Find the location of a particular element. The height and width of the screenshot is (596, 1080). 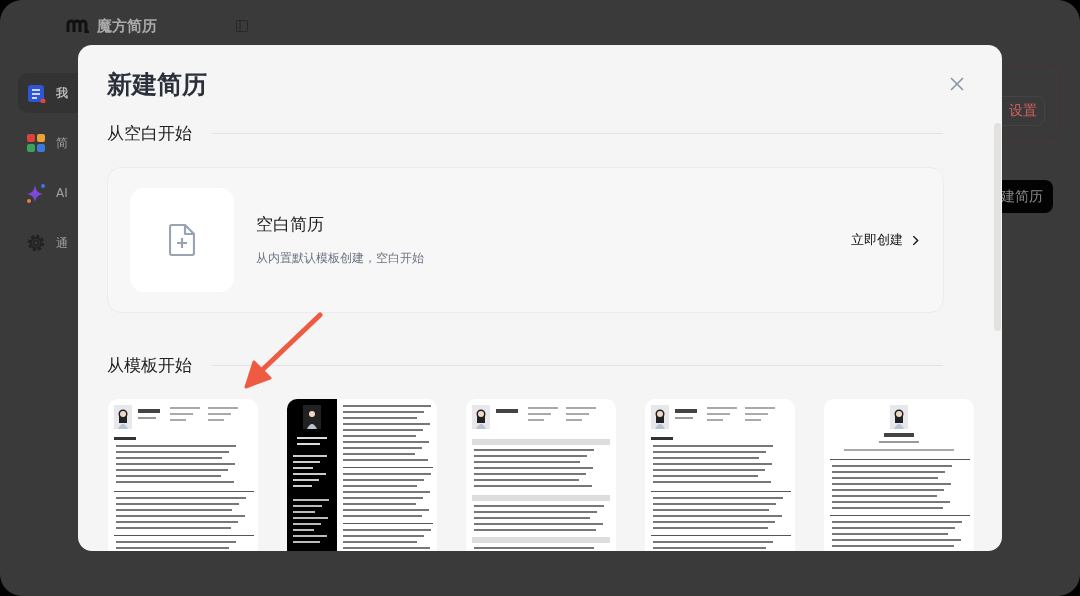

card-subtitle: 从内置默认模板创建，空白开始 is located at coordinates (340, 258).